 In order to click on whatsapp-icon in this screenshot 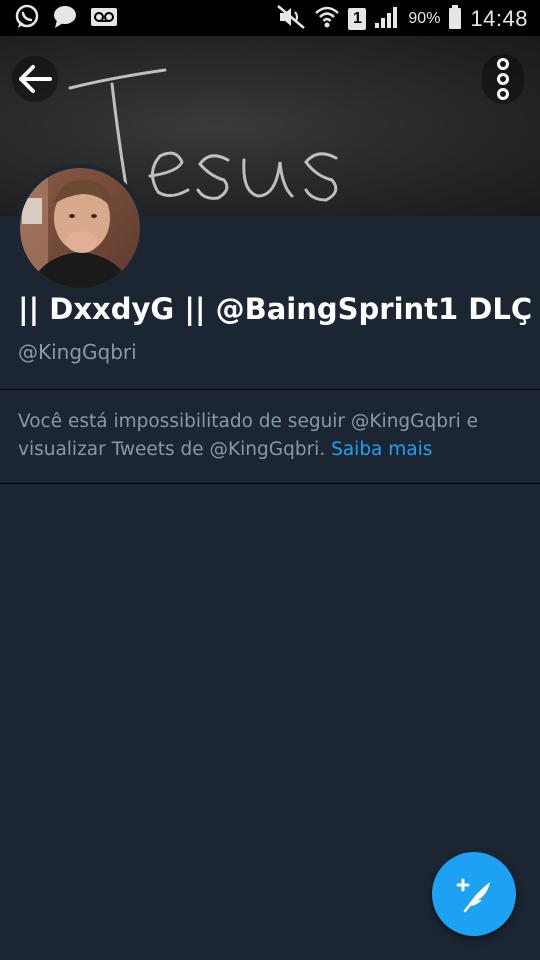, I will do `click(27, 19)`.